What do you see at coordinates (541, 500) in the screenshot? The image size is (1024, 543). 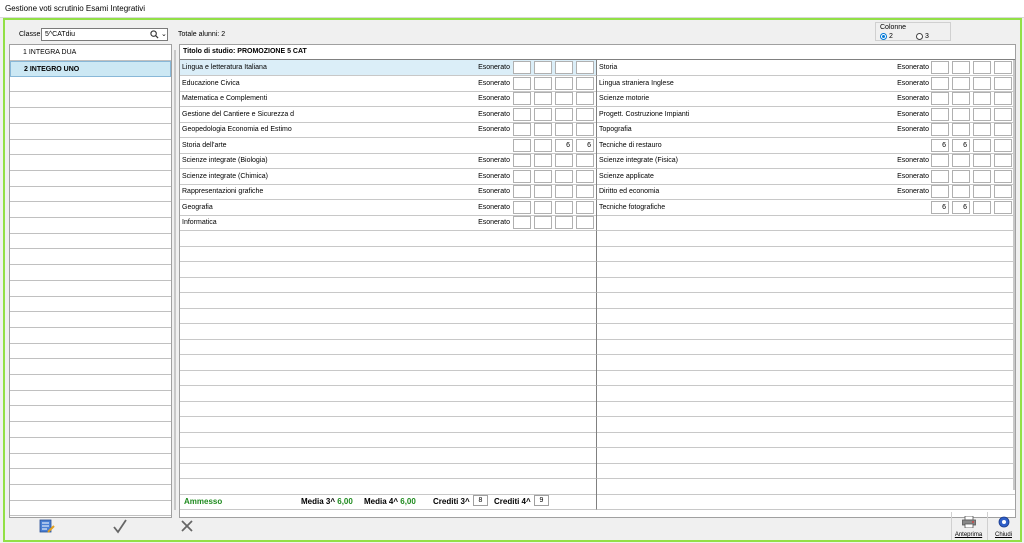 I see `crediti-4-field: 9` at bounding box center [541, 500].